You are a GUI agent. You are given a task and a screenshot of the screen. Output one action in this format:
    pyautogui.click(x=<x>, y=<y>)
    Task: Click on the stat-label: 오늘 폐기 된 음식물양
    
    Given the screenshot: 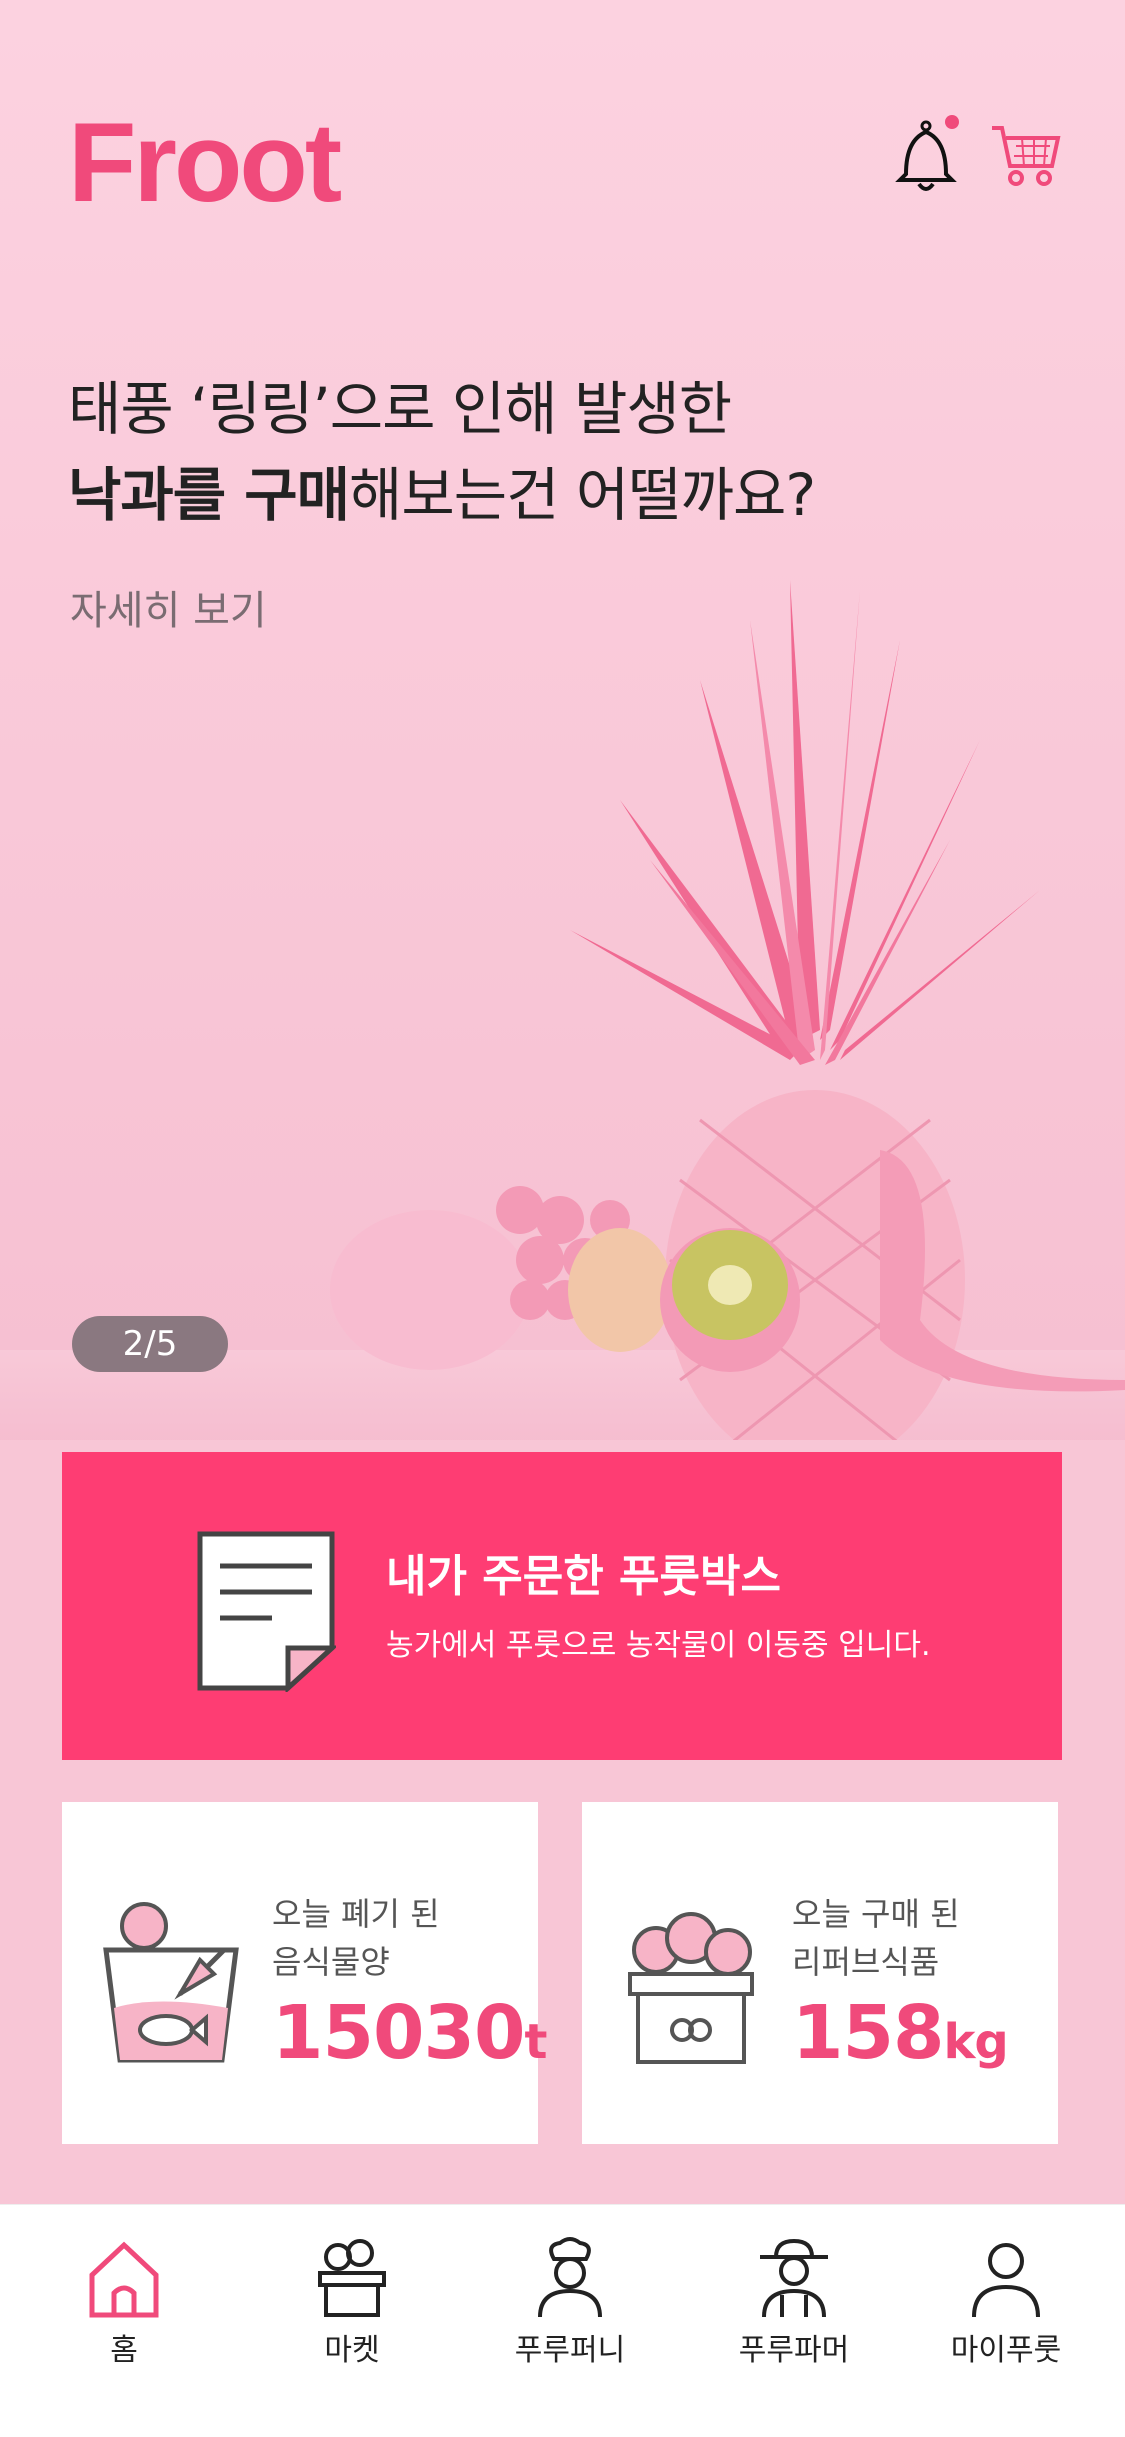 What is the action you would take?
    pyautogui.click(x=356, y=1938)
    